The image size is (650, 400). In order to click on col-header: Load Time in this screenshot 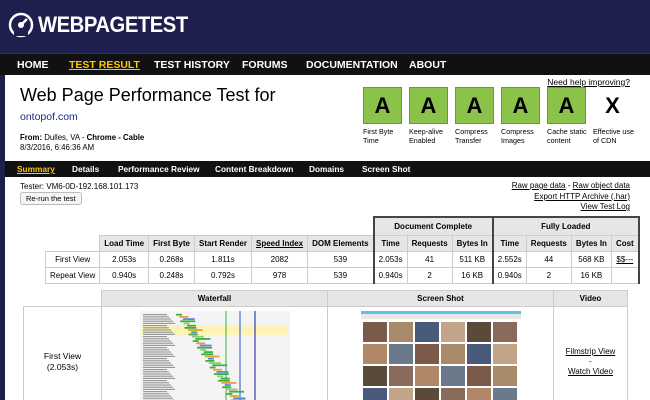, I will do `click(124, 243)`.